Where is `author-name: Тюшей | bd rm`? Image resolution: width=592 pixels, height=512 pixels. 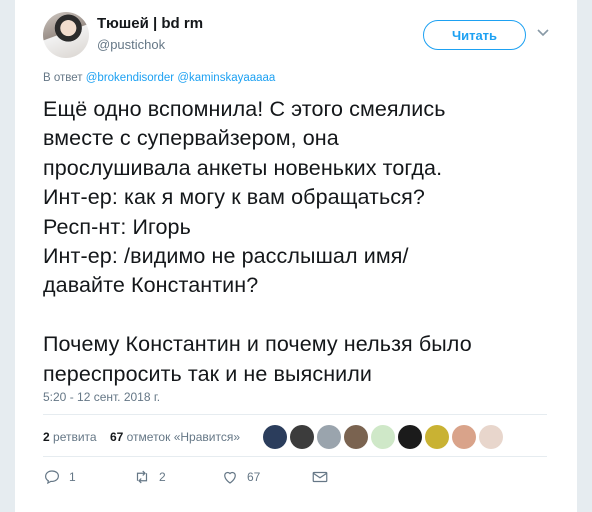
author-name: Тюшей | bd rm is located at coordinates (150, 23).